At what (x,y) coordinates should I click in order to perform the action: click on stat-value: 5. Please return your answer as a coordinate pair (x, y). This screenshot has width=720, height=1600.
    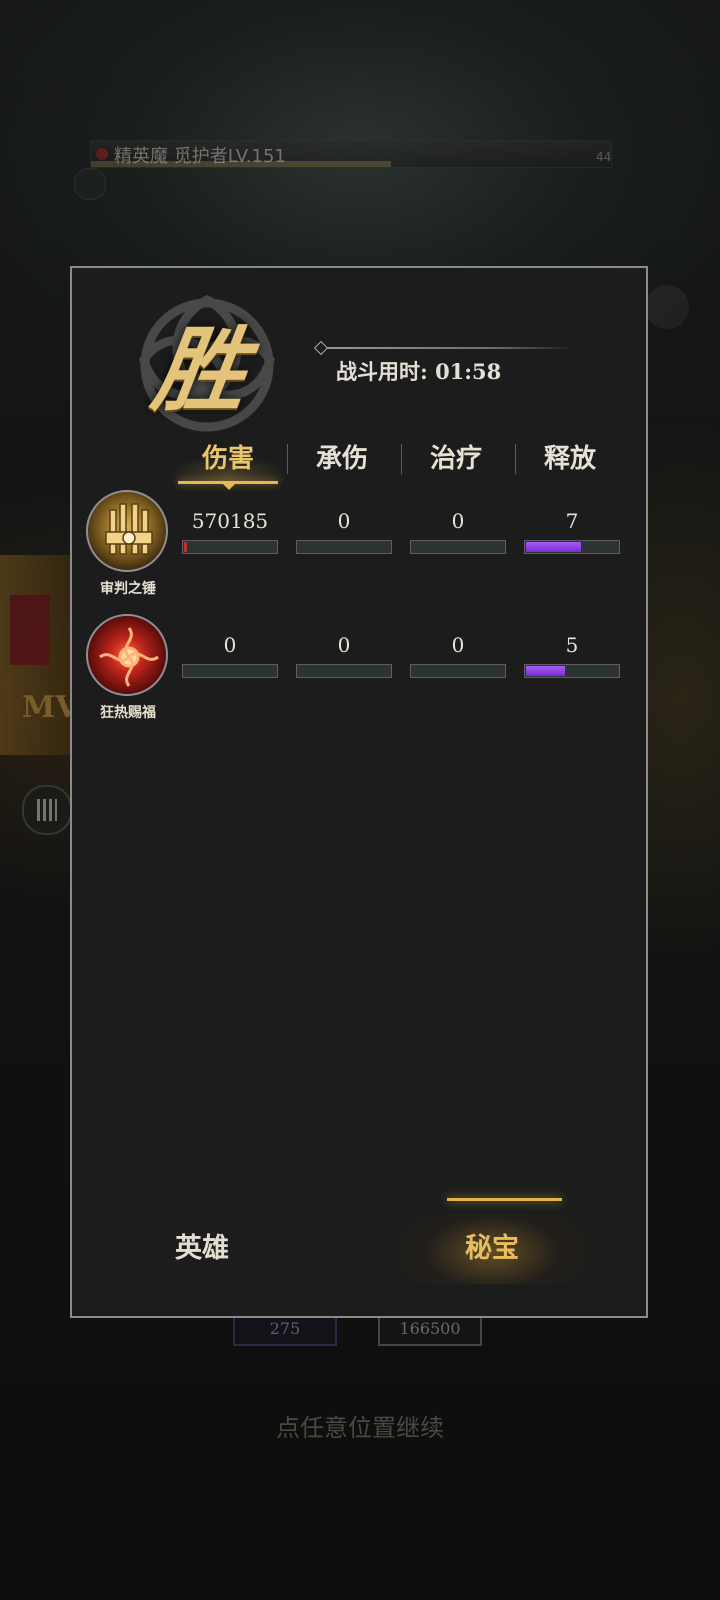
    Looking at the image, I should click on (572, 645).